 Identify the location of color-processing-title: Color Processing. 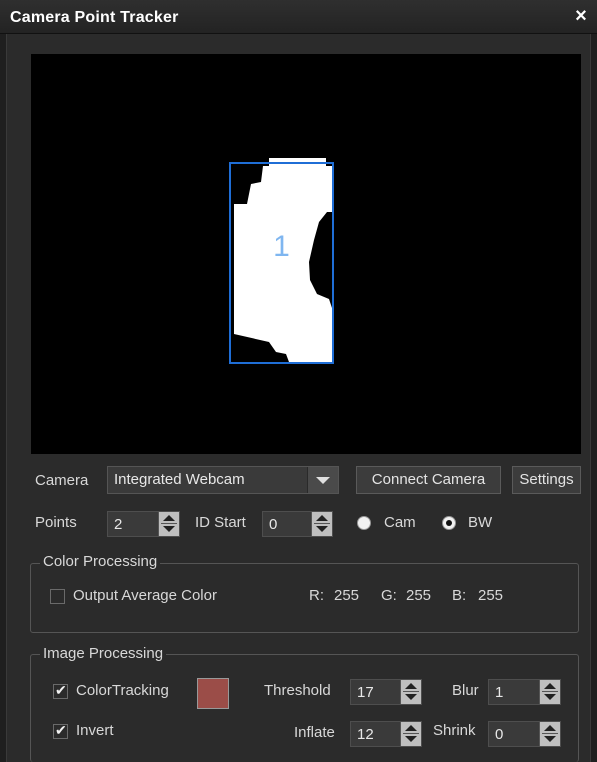
(100, 562).